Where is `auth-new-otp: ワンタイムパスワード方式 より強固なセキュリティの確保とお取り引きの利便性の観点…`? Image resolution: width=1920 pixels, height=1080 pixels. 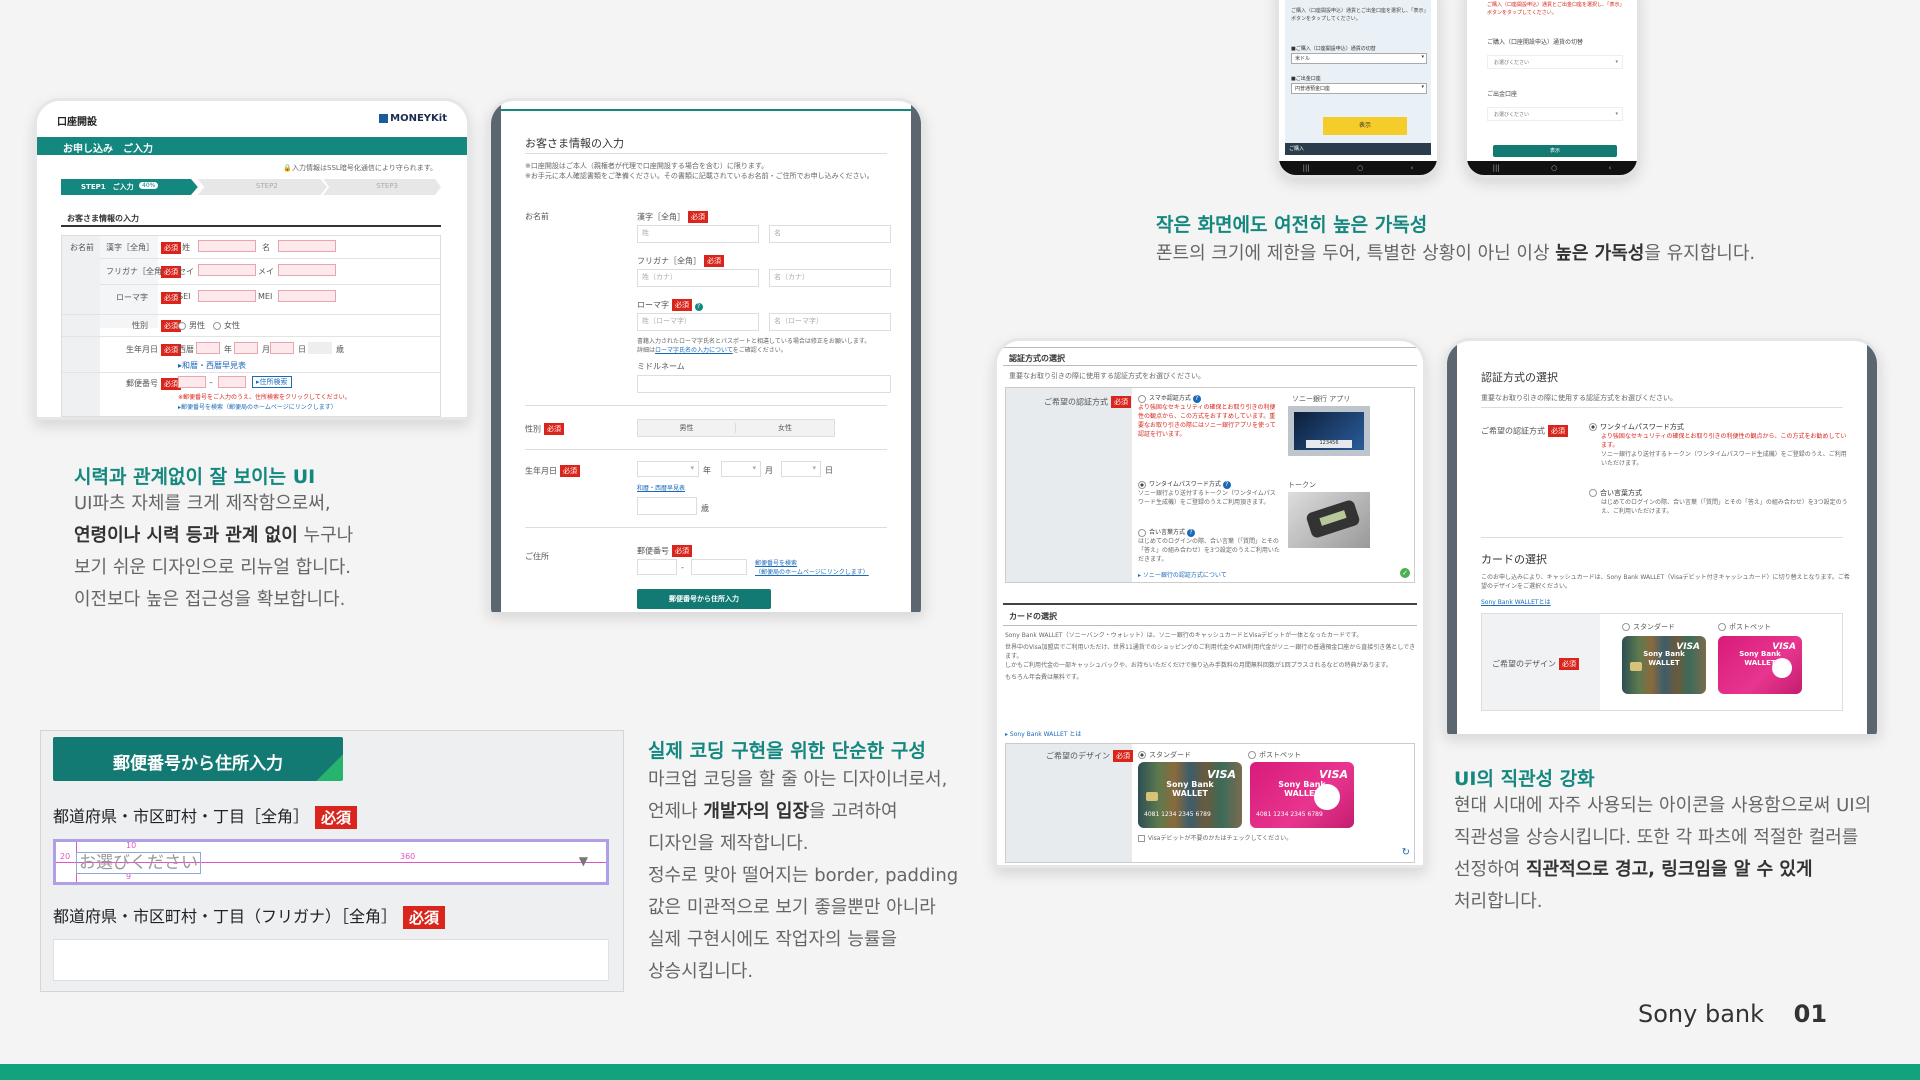 auth-new-otp: ワンタイムパスワード方式 より強固なセキュリティの確保とお取り引きの利便性の観点… is located at coordinates (1719, 445).